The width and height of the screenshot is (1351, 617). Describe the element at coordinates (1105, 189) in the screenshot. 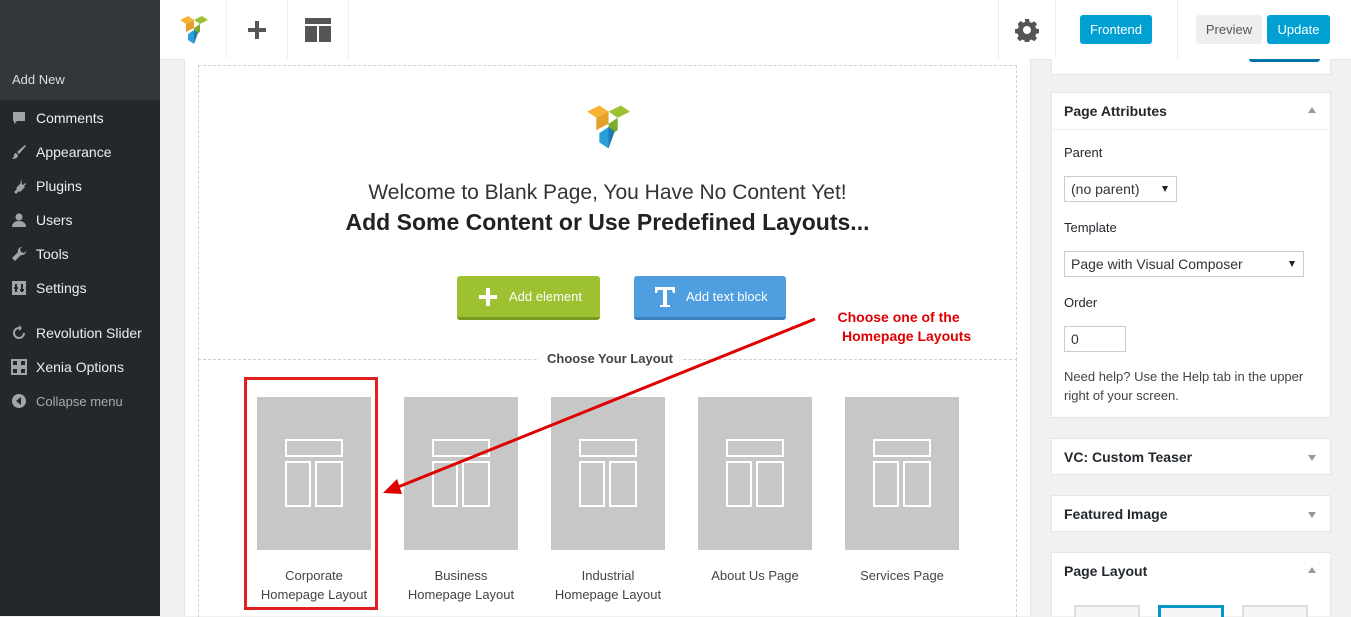

I see `parent-select-value: (no parent)` at that location.